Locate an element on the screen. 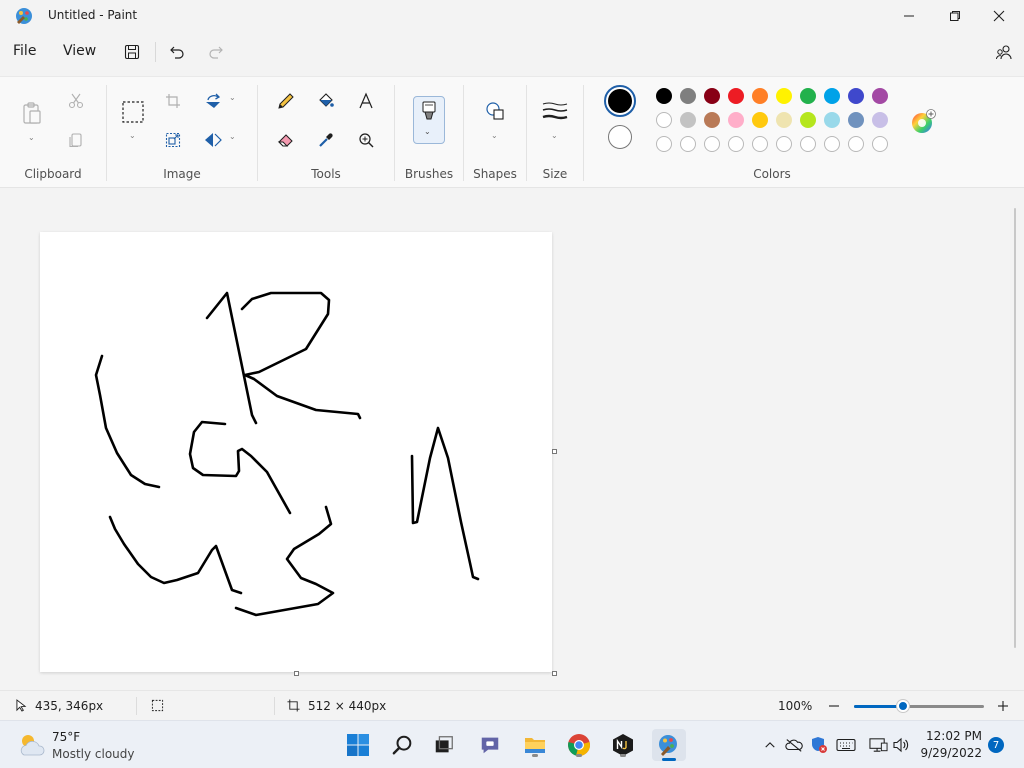 The height and width of the screenshot is (768, 1024). color-picker-tool is located at coordinates (326, 140).